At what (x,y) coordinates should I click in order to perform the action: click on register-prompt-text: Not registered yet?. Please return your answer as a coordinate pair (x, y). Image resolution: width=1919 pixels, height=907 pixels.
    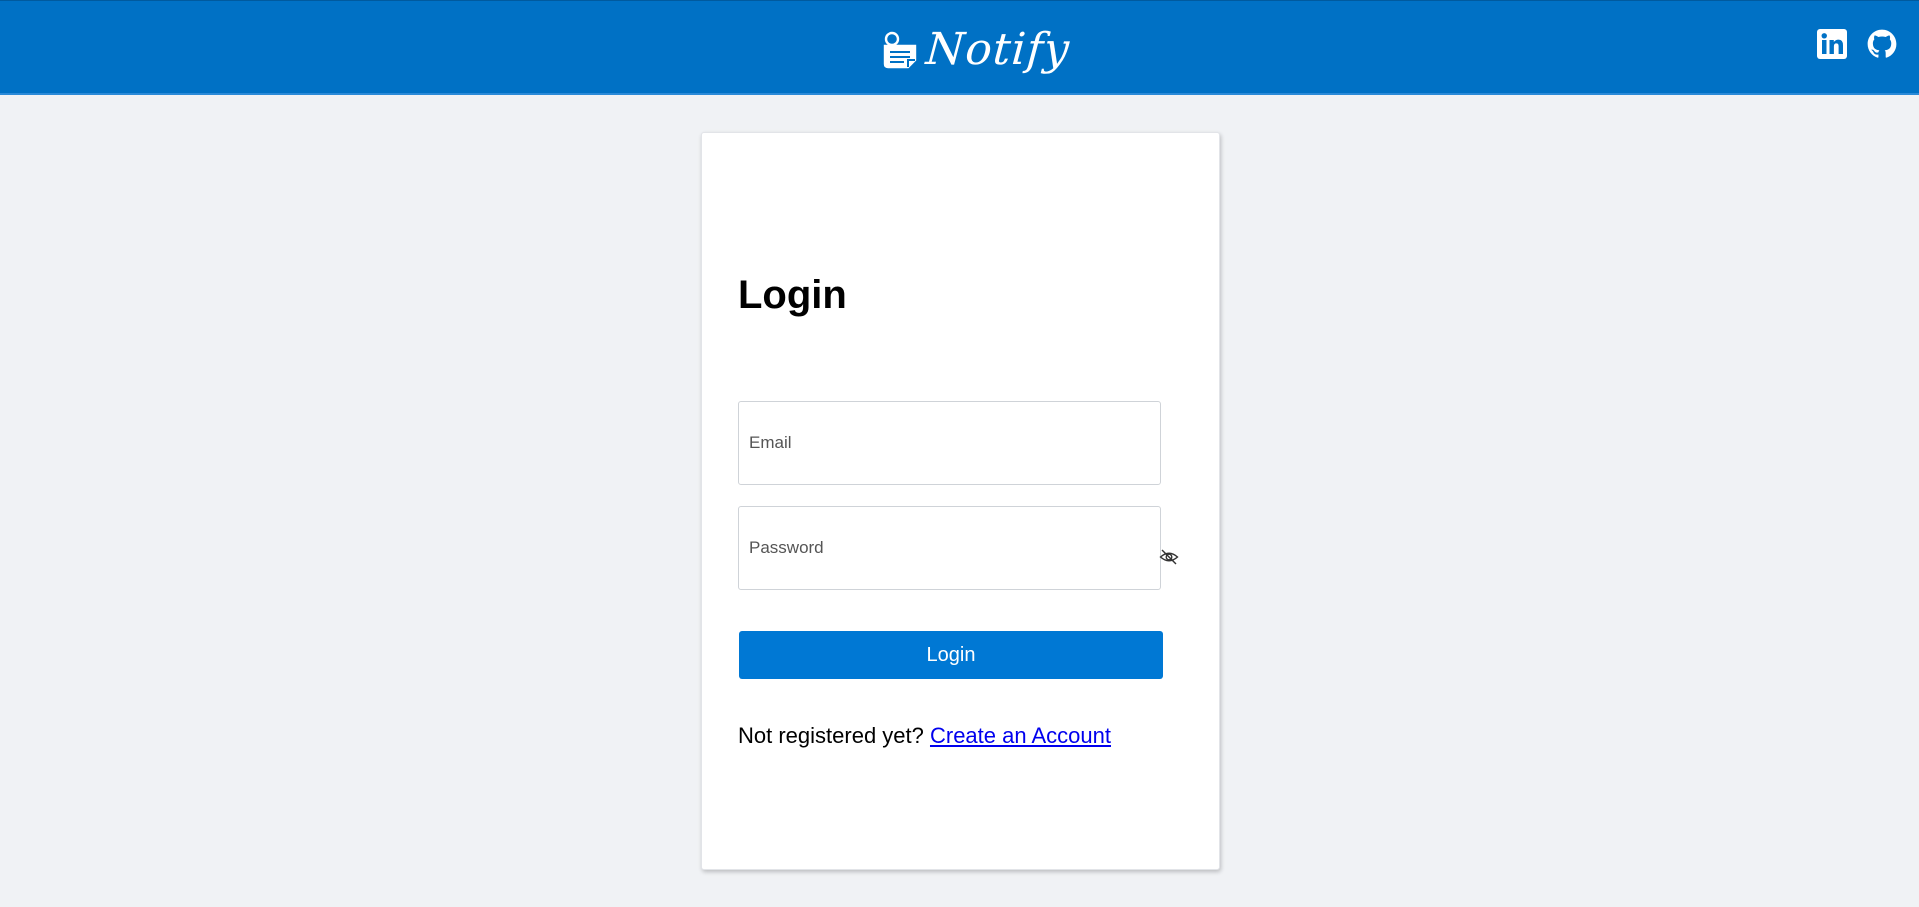
    Looking at the image, I should click on (834, 735).